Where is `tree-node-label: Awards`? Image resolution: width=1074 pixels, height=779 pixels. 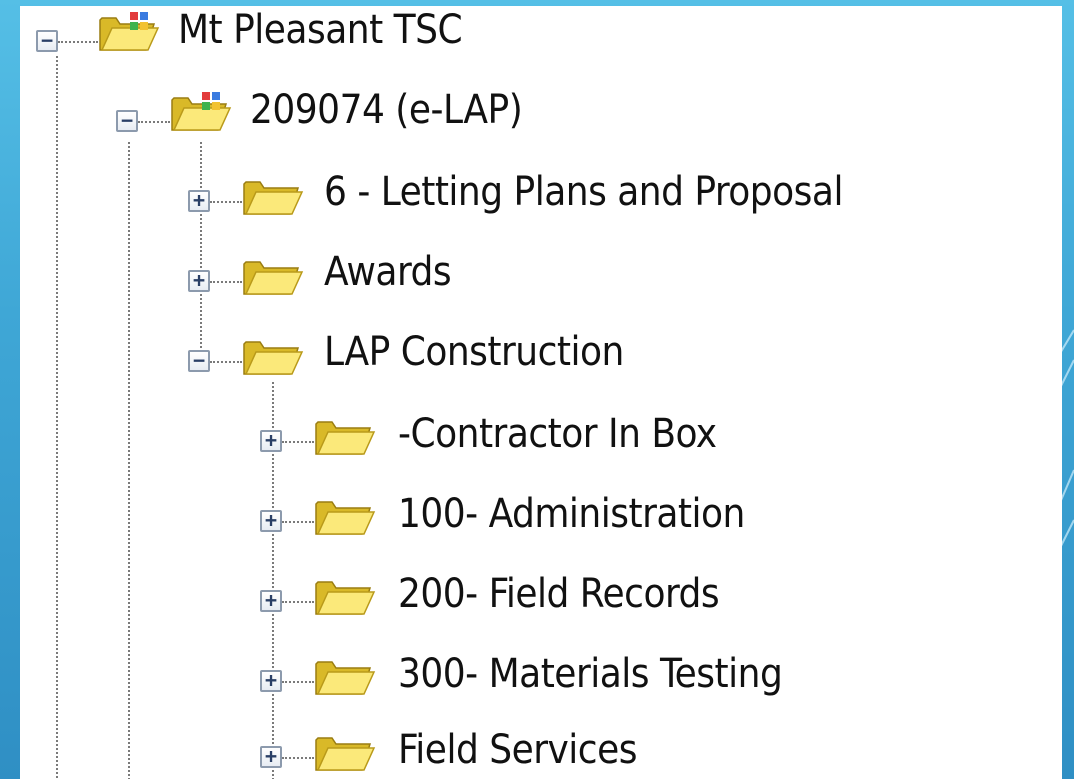
tree-node-label: Awards is located at coordinates (388, 272).